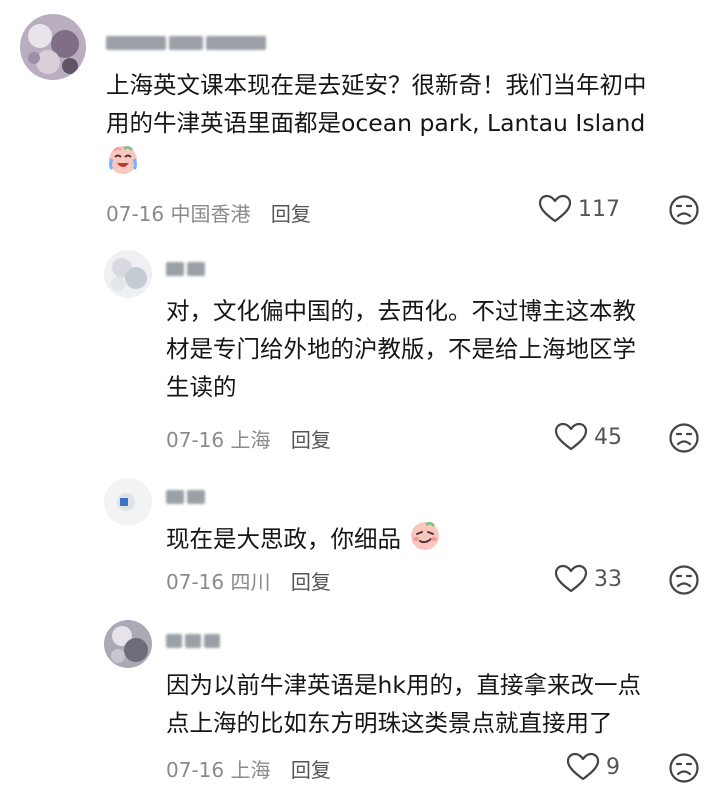  I want to click on comment-text-line: 生读的, so click(201, 387).